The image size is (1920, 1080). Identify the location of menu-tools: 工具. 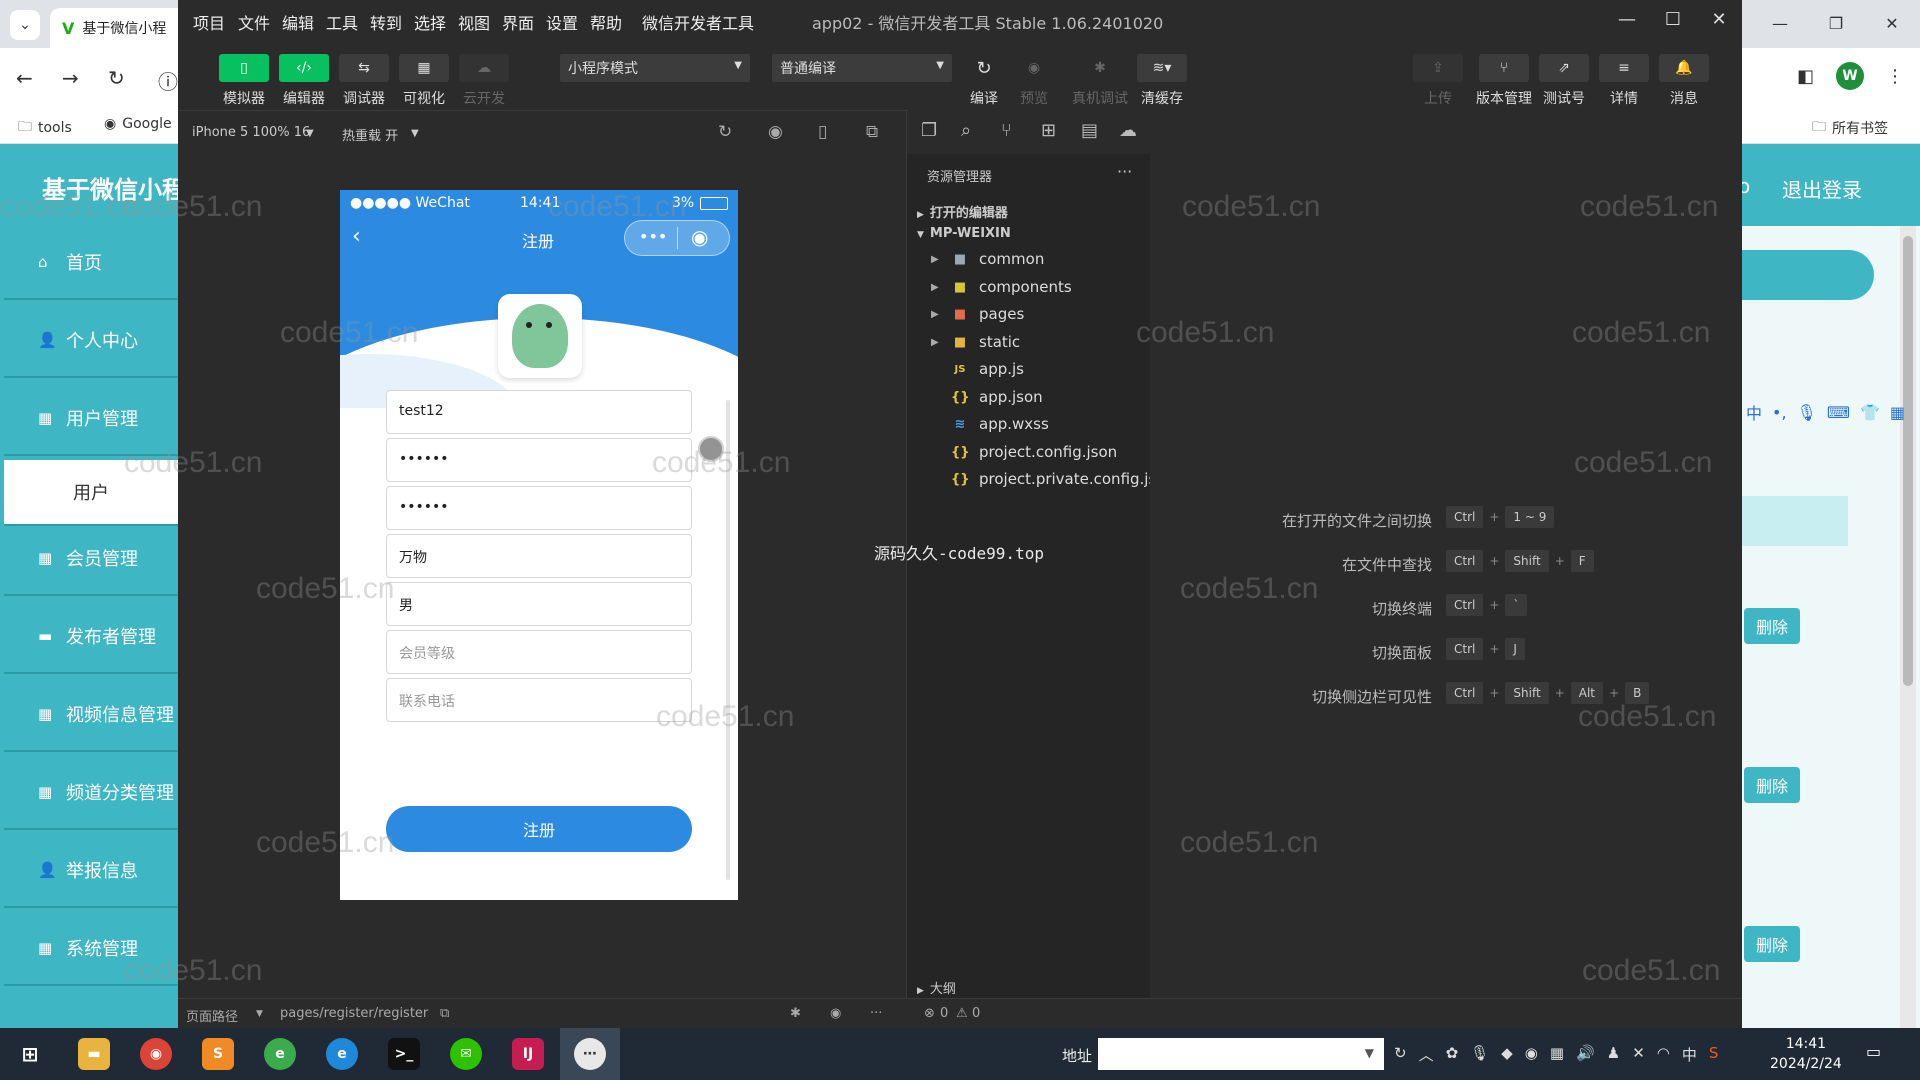
(342, 22).